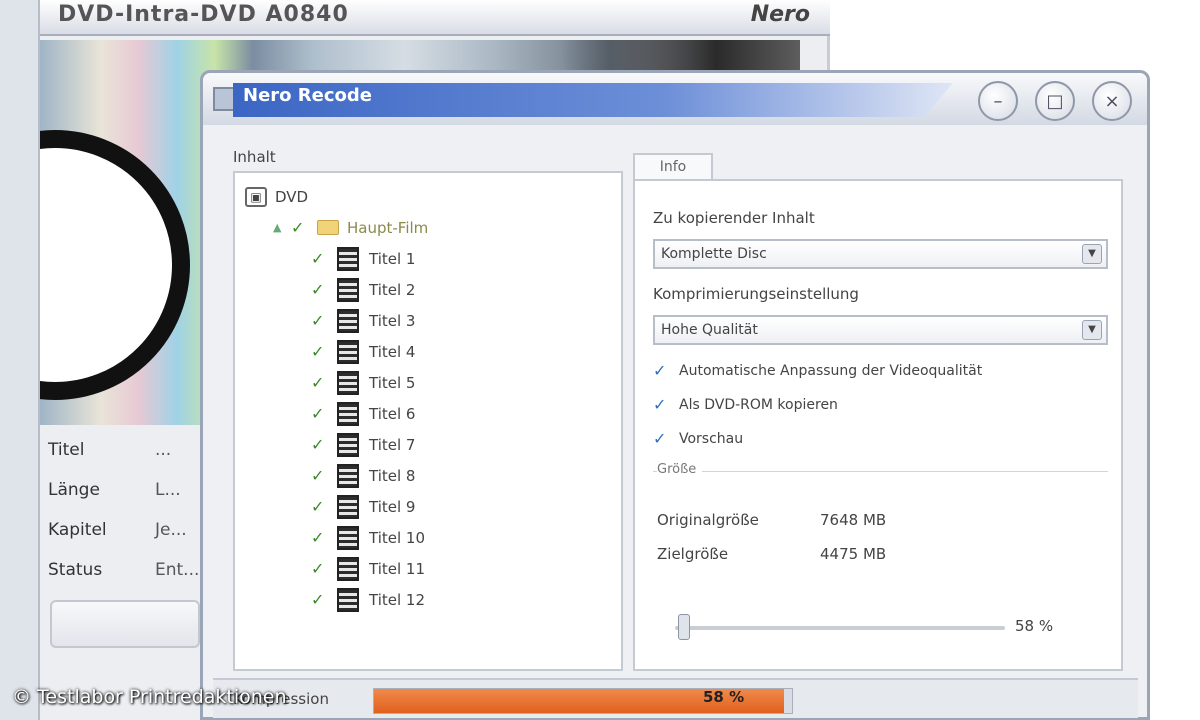 This screenshot has height=720, width=1200. What do you see at coordinates (392, 475) in the screenshot?
I see `tree-item-label: Titel 8` at bounding box center [392, 475].